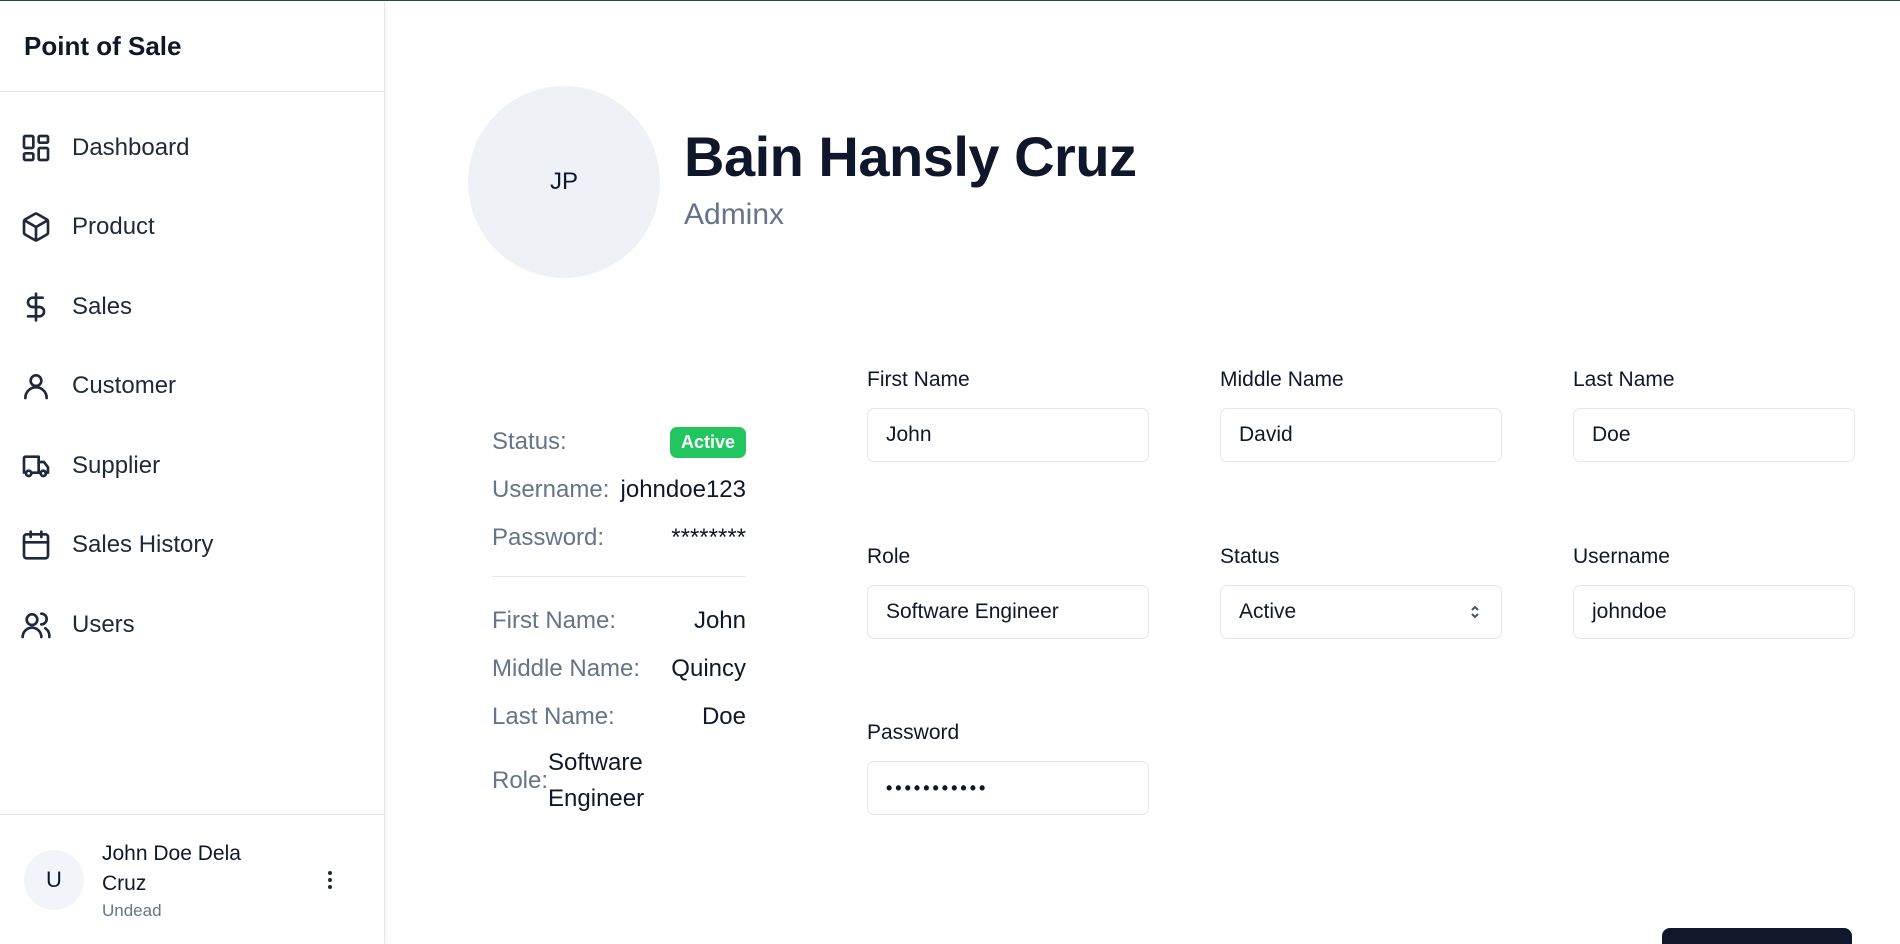 Image resolution: width=1900 pixels, height=944 pixels. Describe the element at coordinates (192, 466) in the screenshot. I see `sidebar-item-supplier: Supplier` at that location.